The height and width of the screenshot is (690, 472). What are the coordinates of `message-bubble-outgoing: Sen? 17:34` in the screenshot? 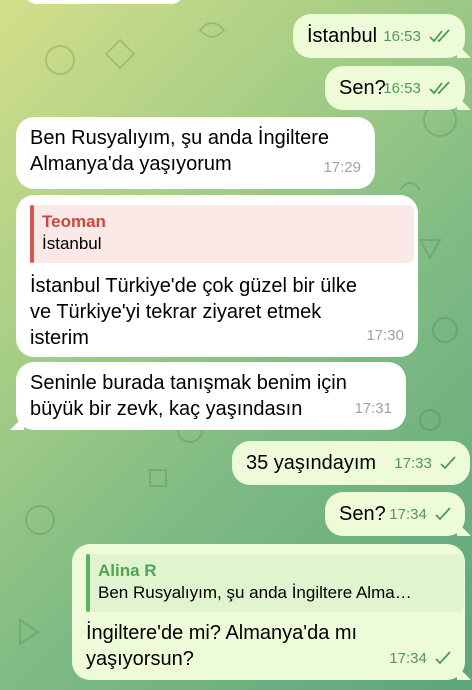 It's located at (395, 514).